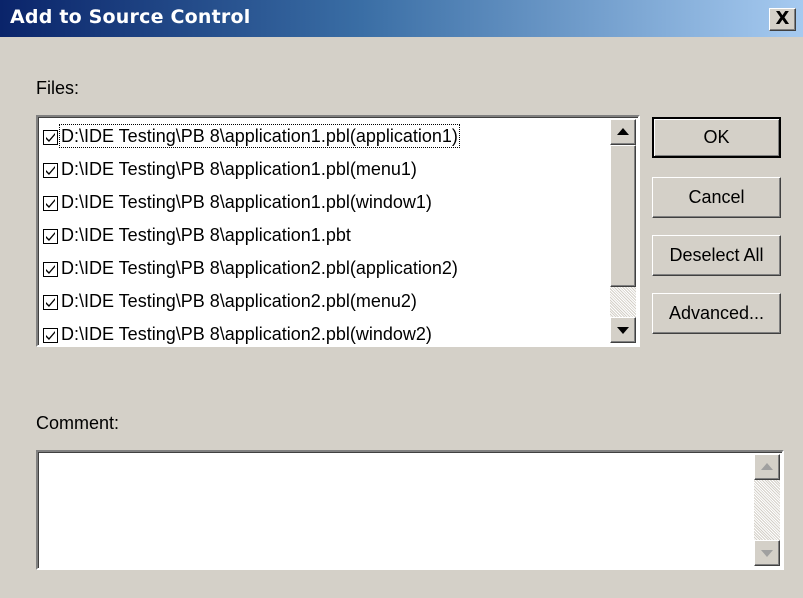 This screenshot has height=598, width=803. Describe the element at coordinates (58, 88) in the screenshot. I see `files-label: Files:` at that location.